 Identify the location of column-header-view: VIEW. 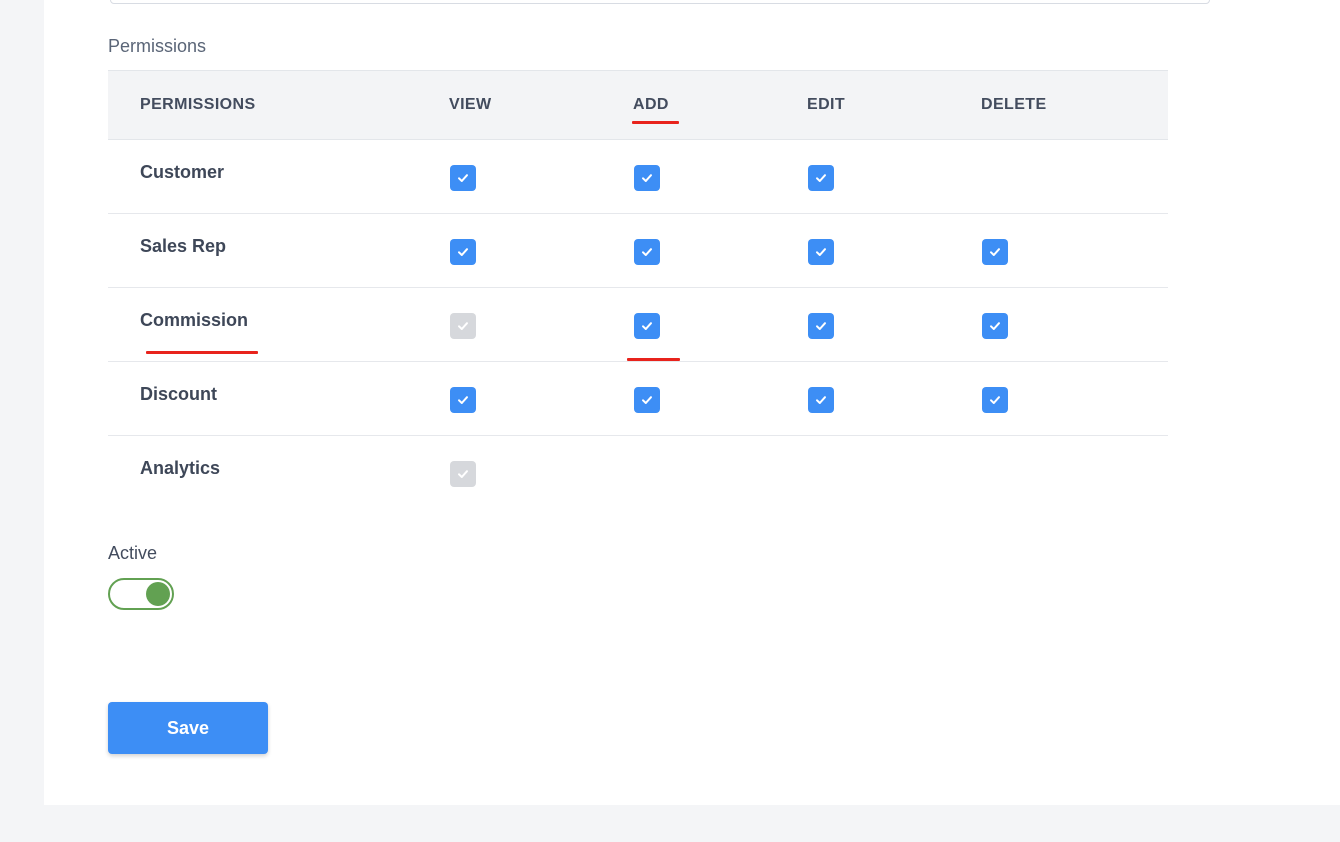
(470, 104).